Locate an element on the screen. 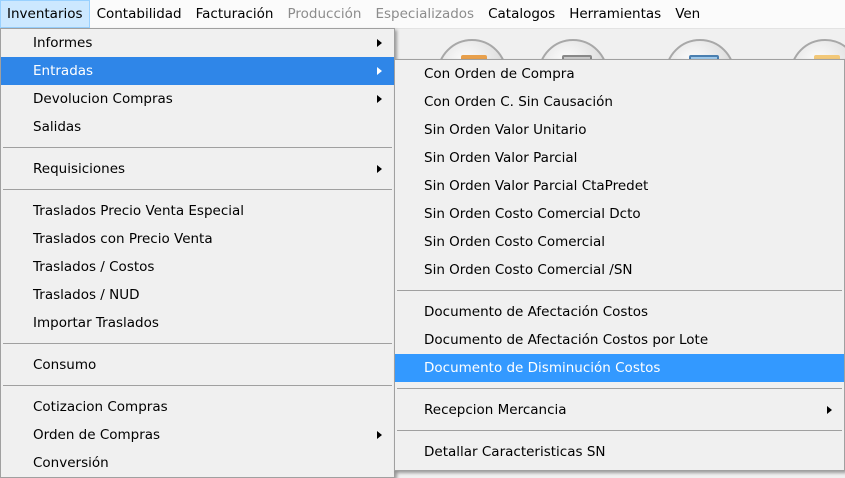 This screenshot has width=845, height=478. submenu-item-con-orden-de-compra: Con Orden de Compra is located at coordinates (619, 74).